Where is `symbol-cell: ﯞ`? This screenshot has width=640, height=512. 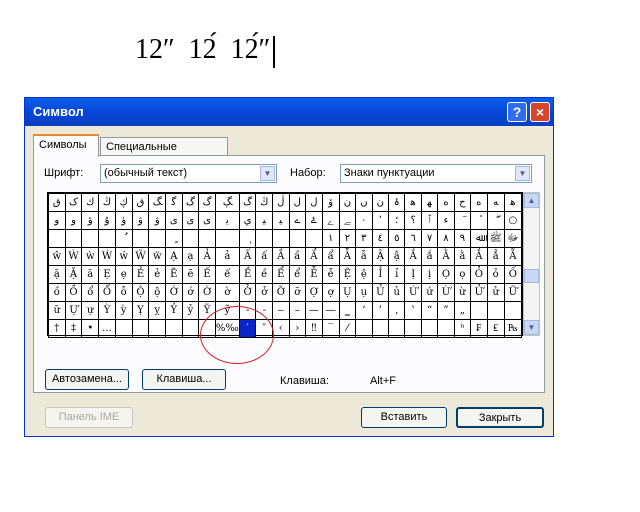 symbol-cell: ﯞ is located at coordinates (157, 220).